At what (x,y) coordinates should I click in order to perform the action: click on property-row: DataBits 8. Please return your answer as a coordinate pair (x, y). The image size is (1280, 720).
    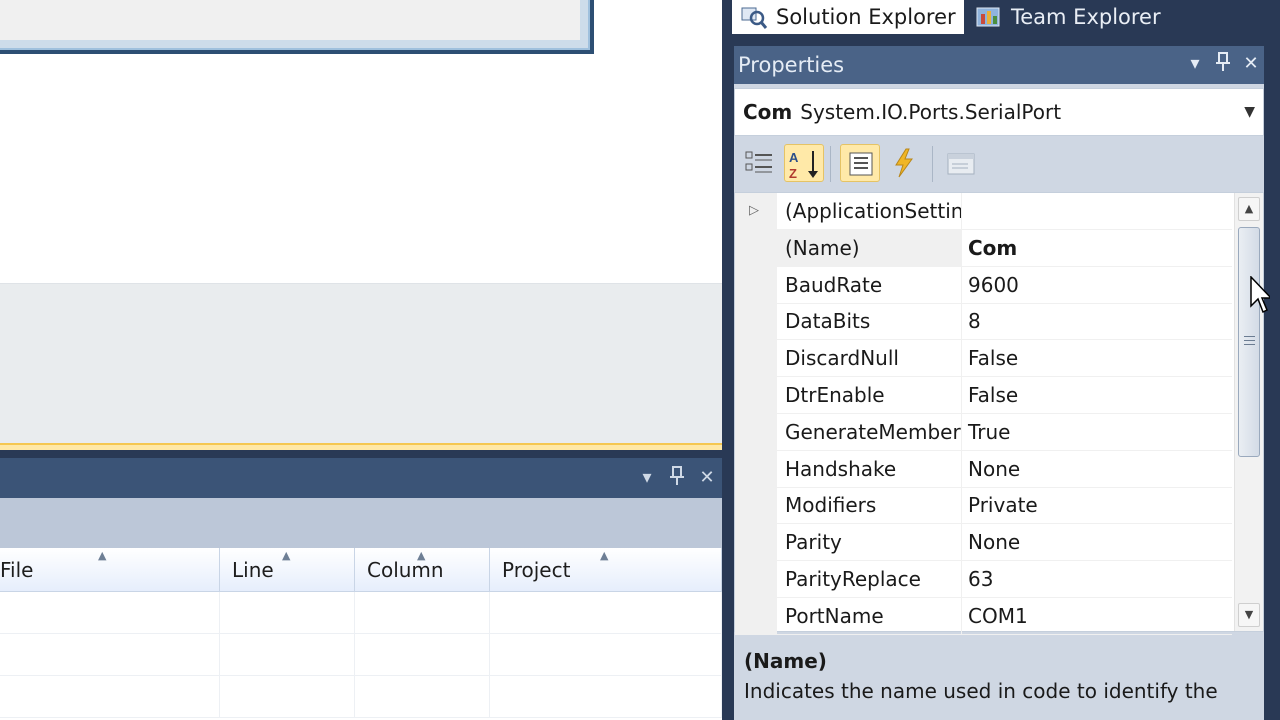
    Looking at the image, I should click on (983, 322).